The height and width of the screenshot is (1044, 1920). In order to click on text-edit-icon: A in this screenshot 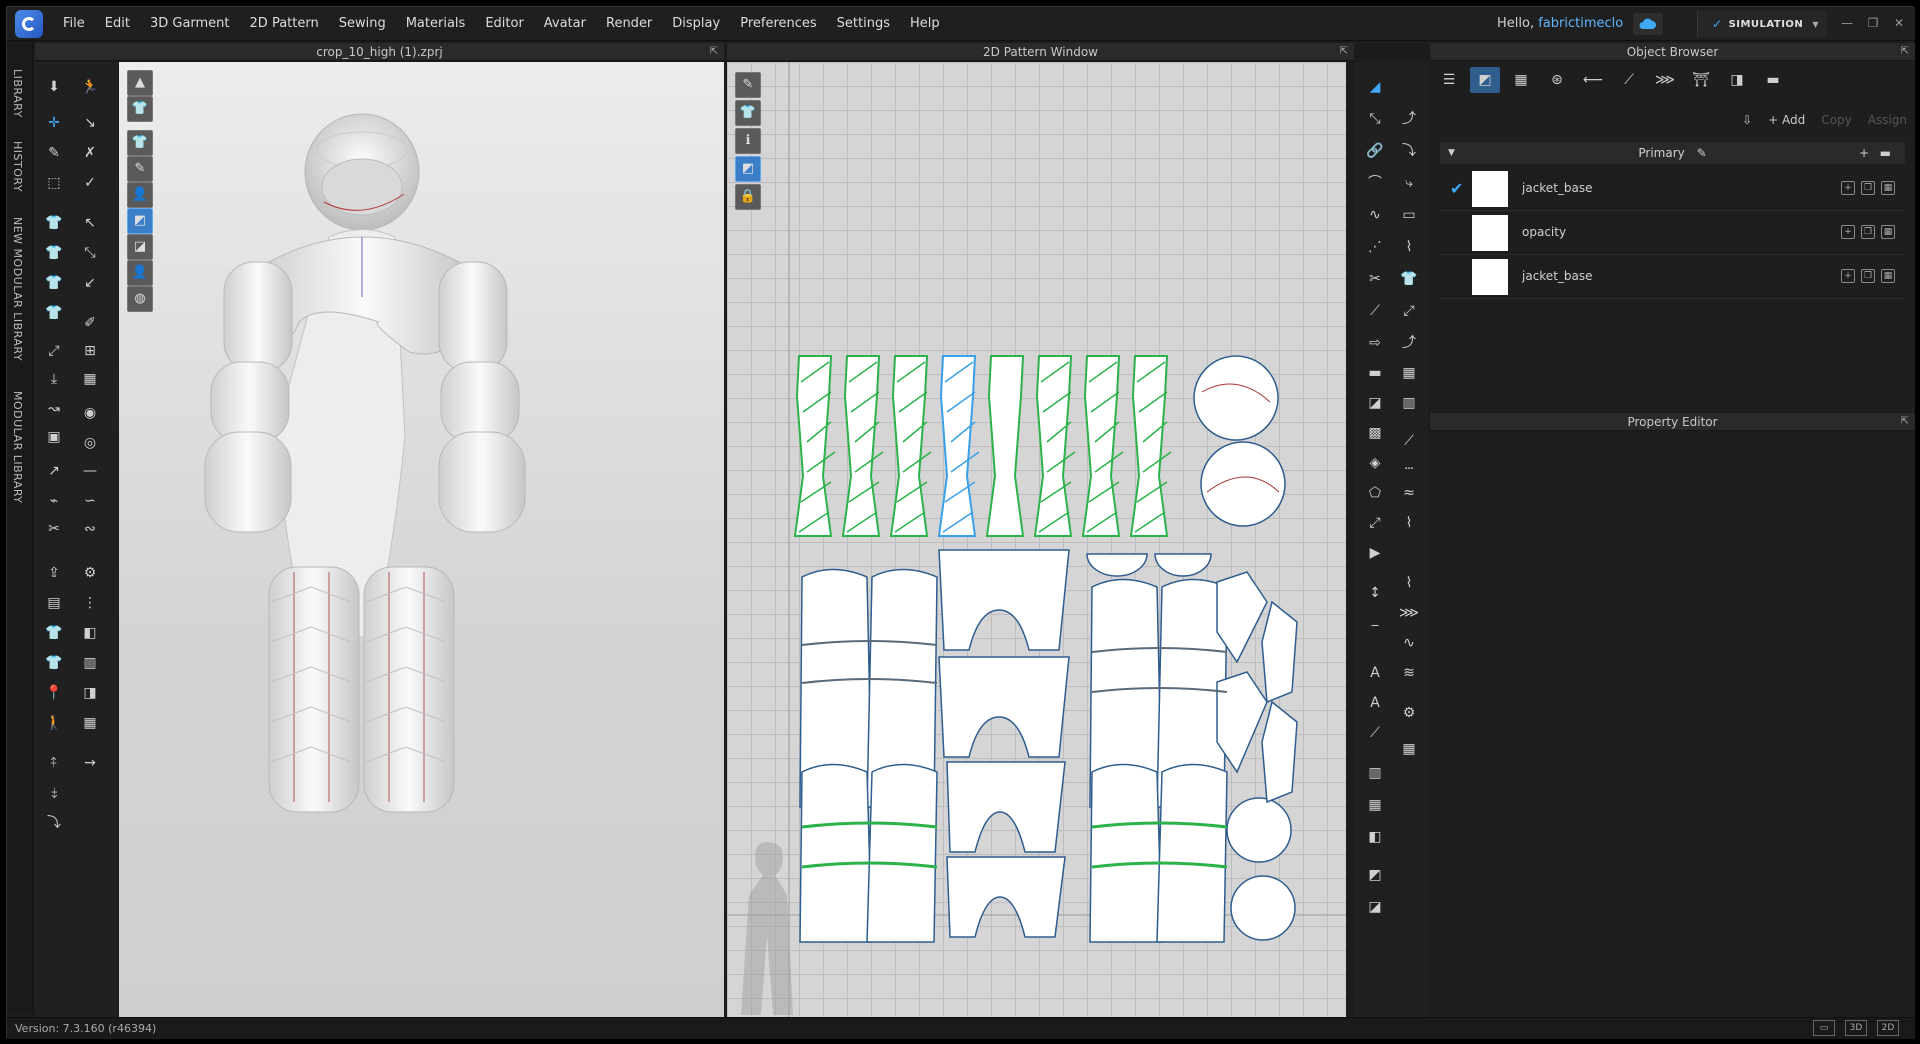, I will do `click(1375, 703)`.